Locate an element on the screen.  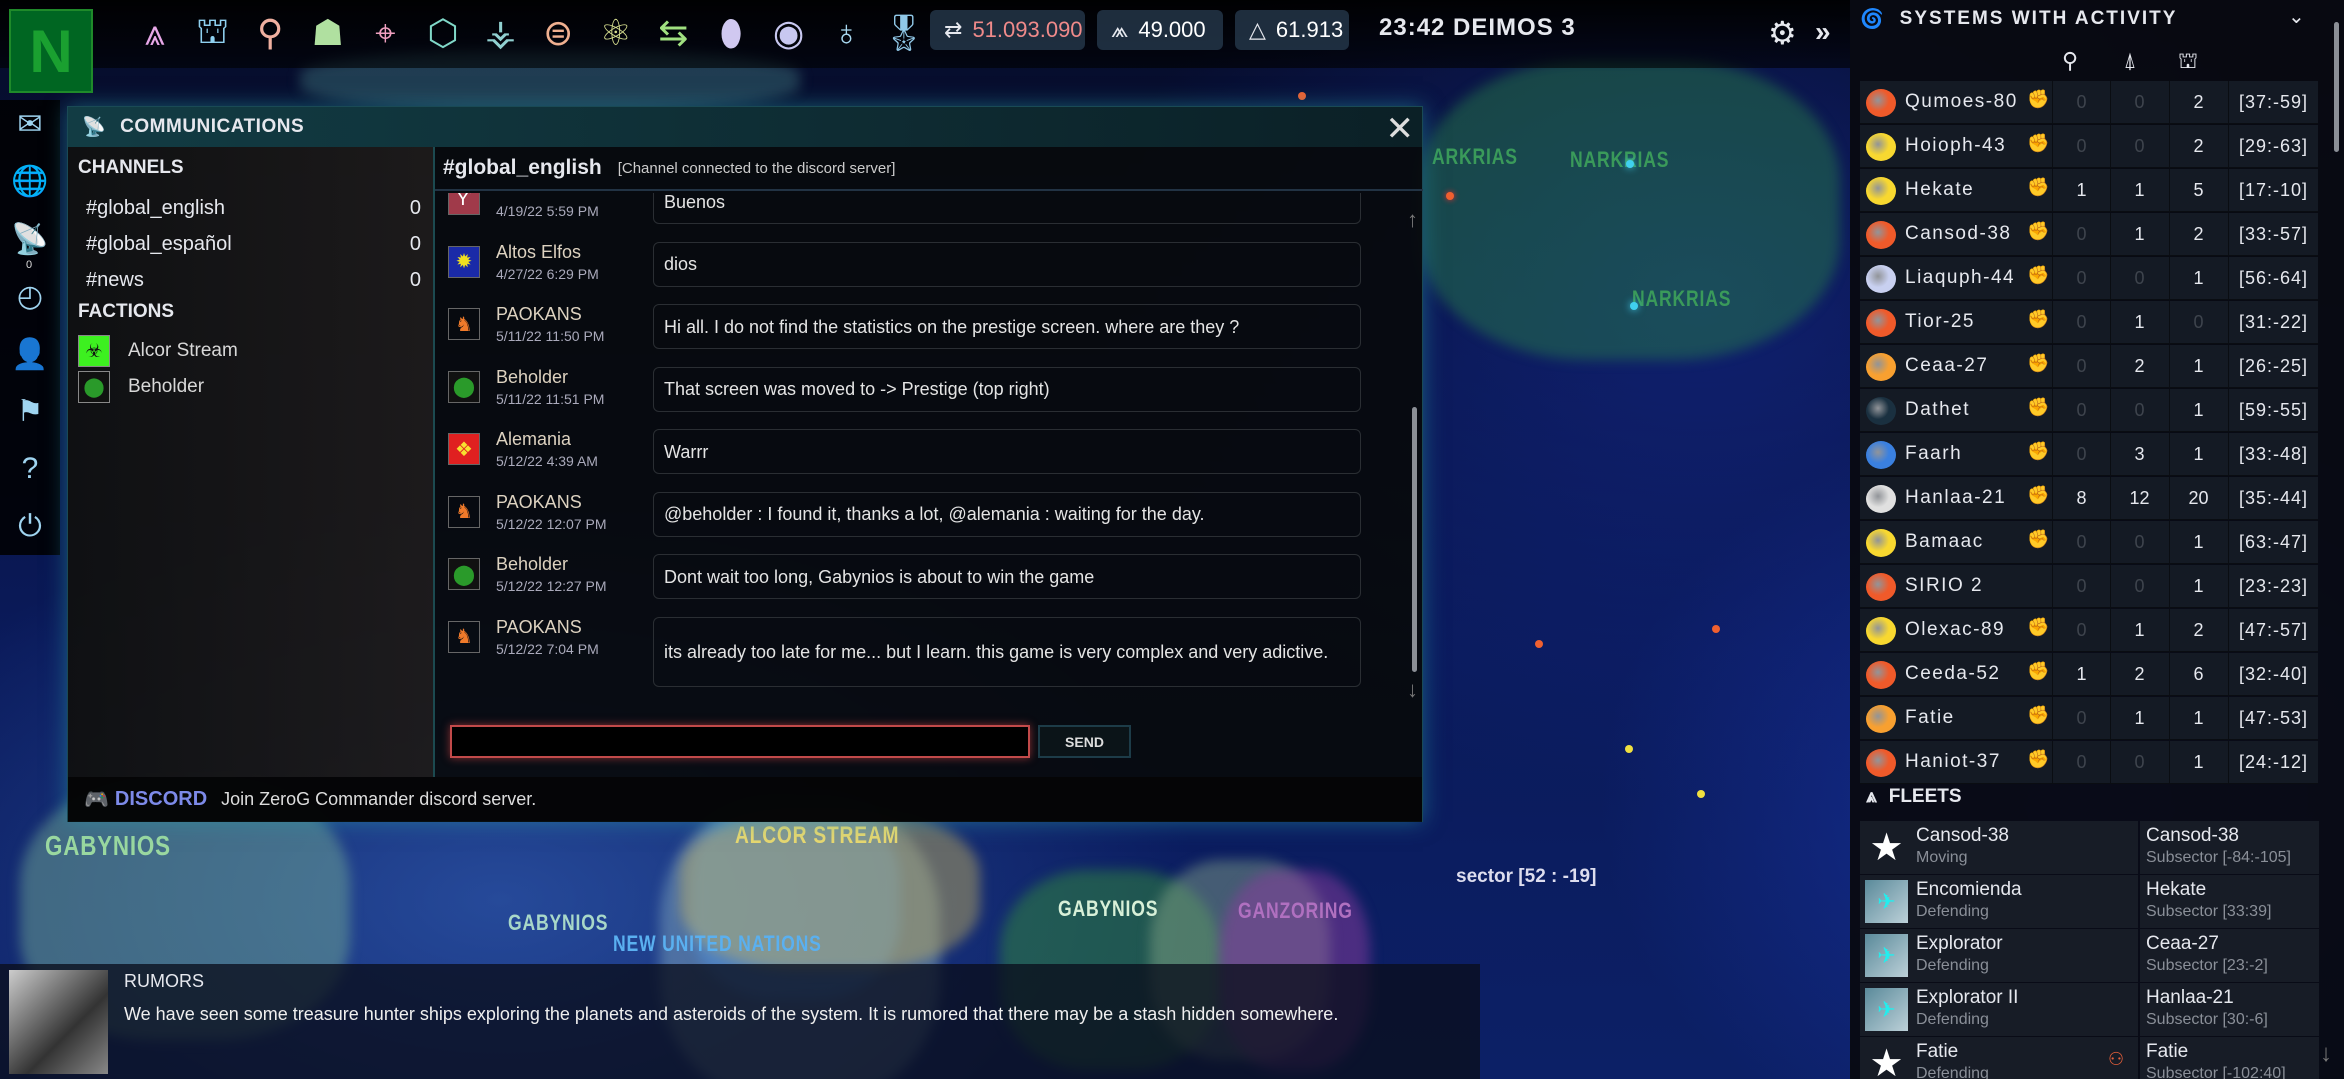
system-row: Ceeda-52 ✊ 1 2 6 [32:-40] is located at coordinates (2089, 674).